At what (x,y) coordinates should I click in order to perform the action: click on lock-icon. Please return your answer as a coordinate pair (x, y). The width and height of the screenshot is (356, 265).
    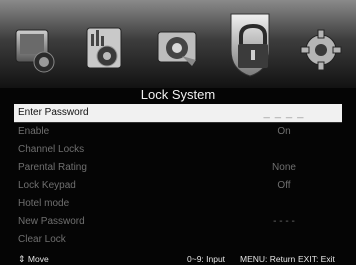
    Looking at the image, I should click on (250, 45).